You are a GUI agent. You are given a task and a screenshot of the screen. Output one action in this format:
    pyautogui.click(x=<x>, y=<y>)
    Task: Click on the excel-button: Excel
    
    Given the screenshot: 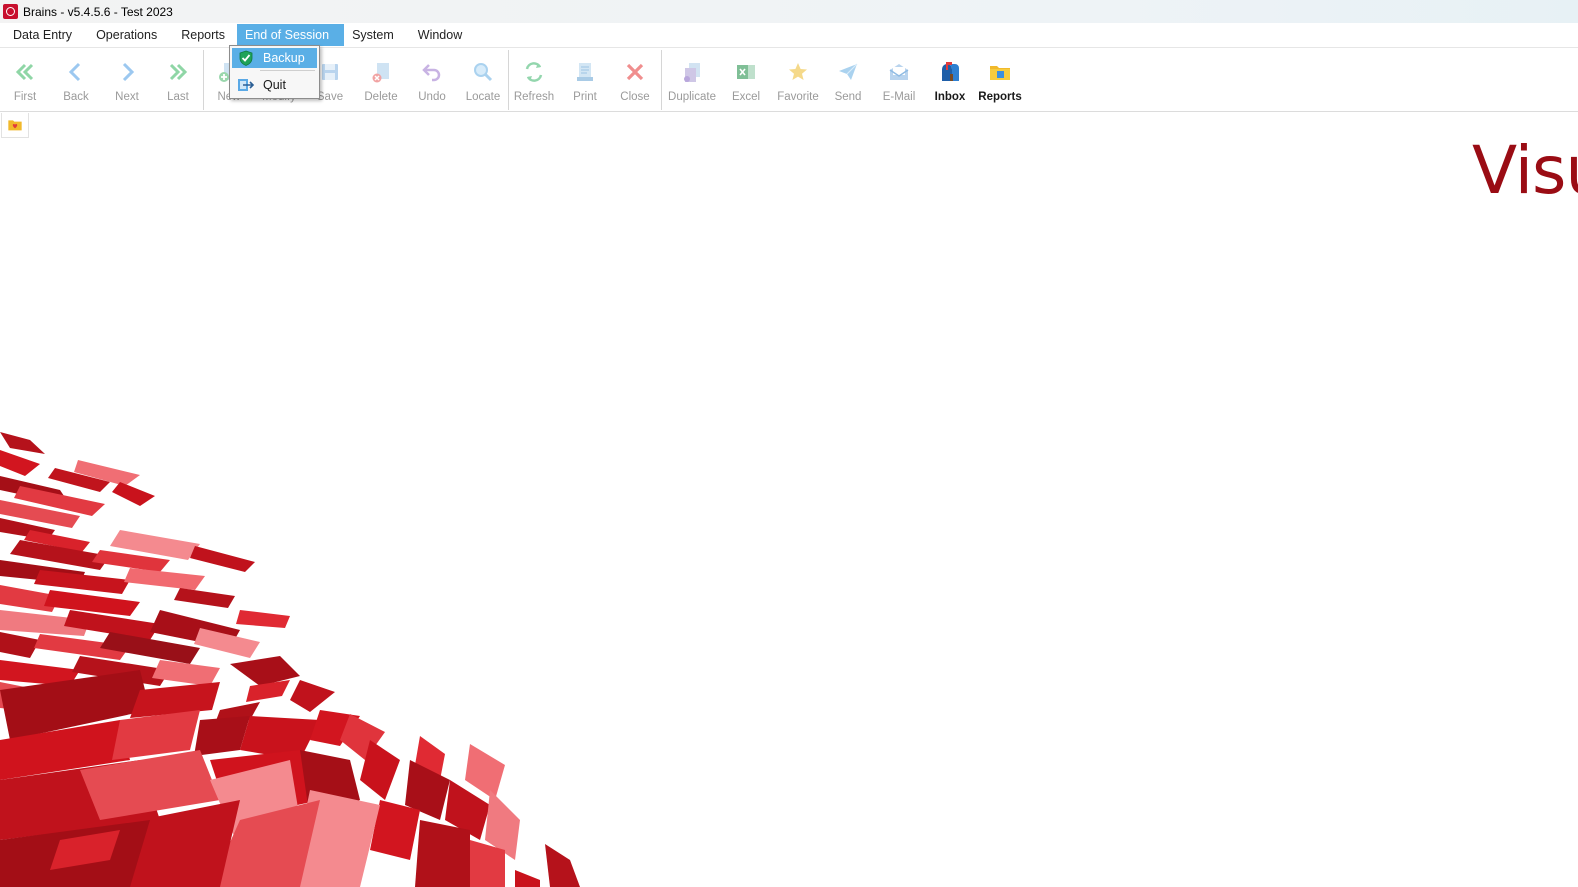 What is the action you would take?
    pyautogui.click(x=746, y=79)
    